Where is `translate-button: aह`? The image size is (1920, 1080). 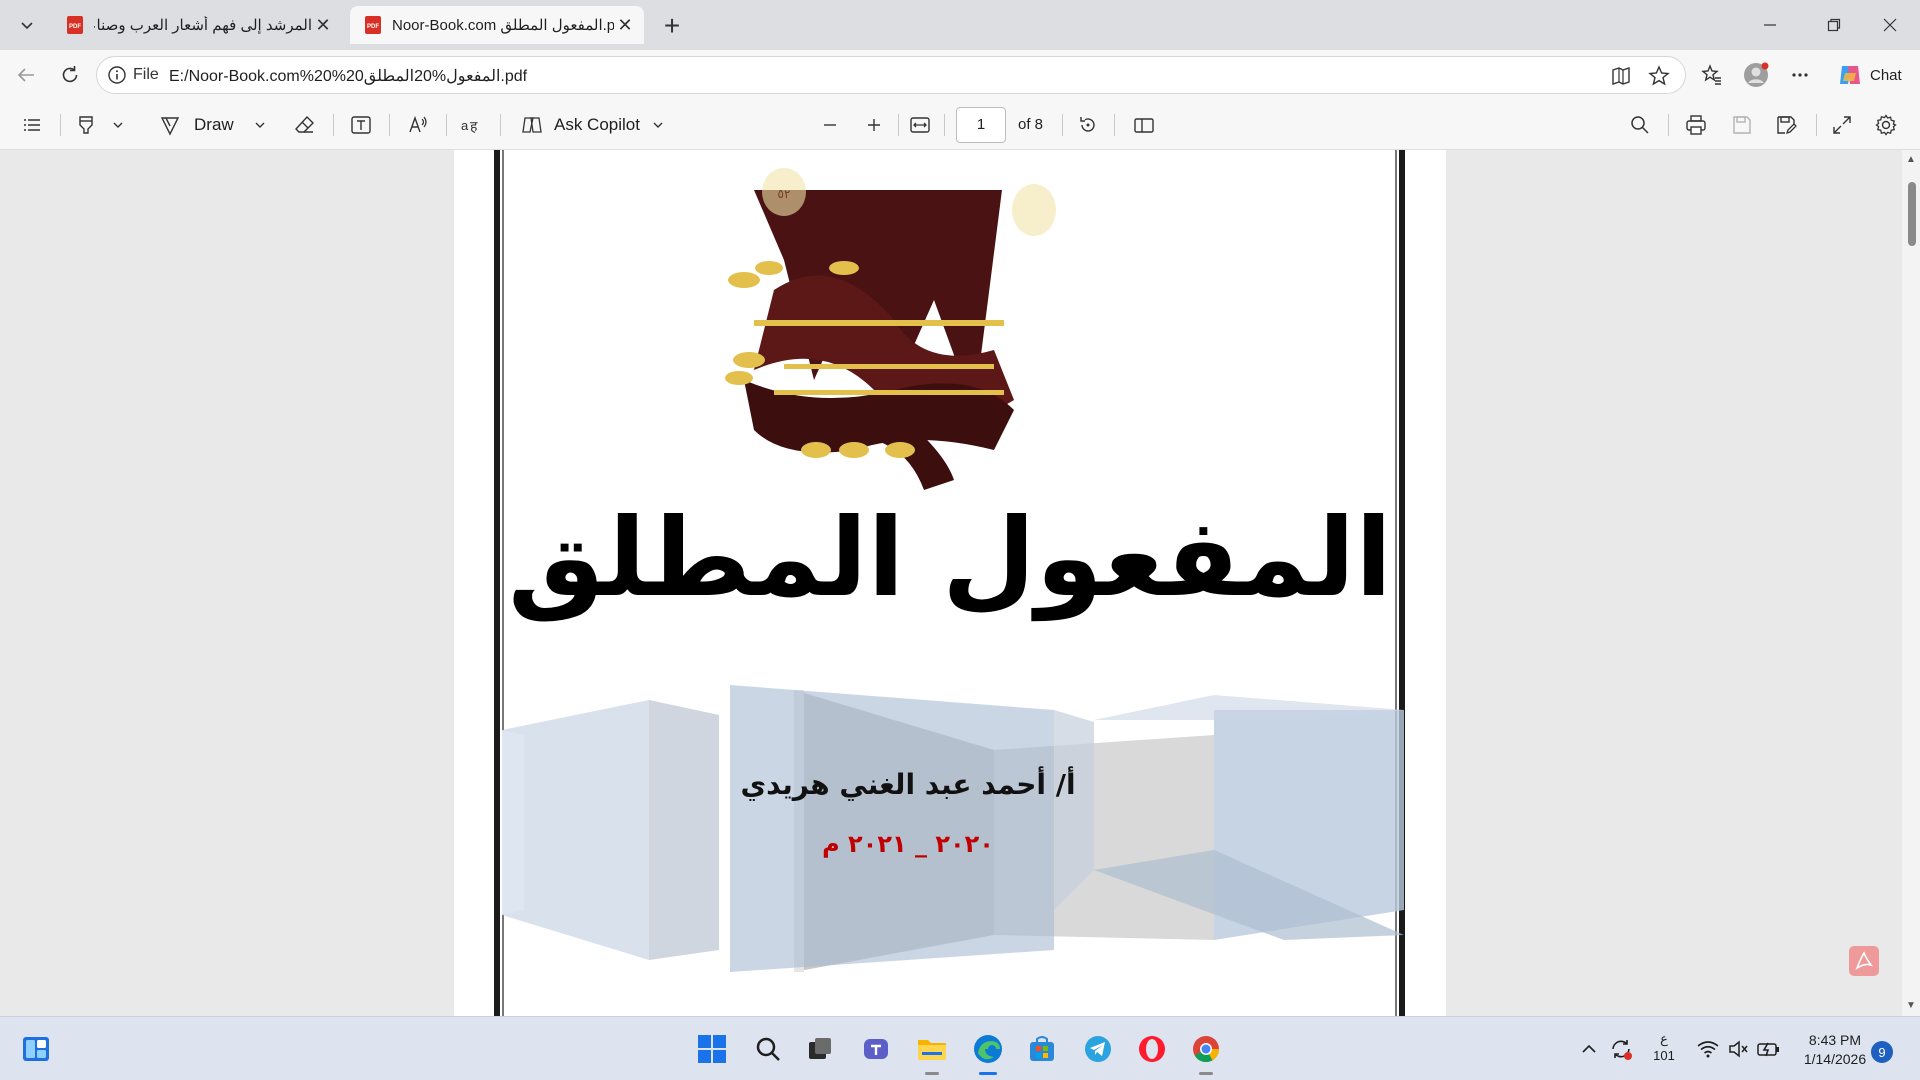
translate-button: aह is located at coordinates (472, 125).